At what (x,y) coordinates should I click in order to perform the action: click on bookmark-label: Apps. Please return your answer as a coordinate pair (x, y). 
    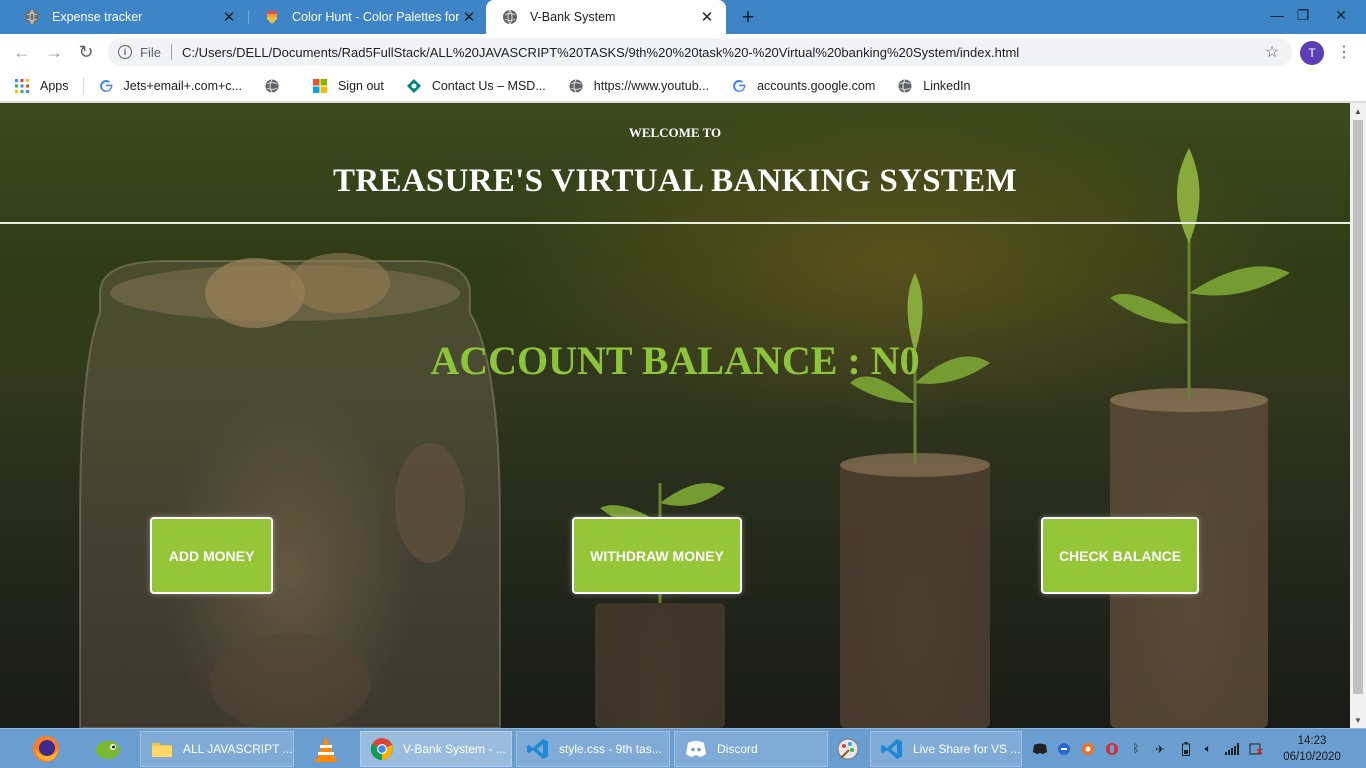
    Looking at the image, I should click on (54, 85).